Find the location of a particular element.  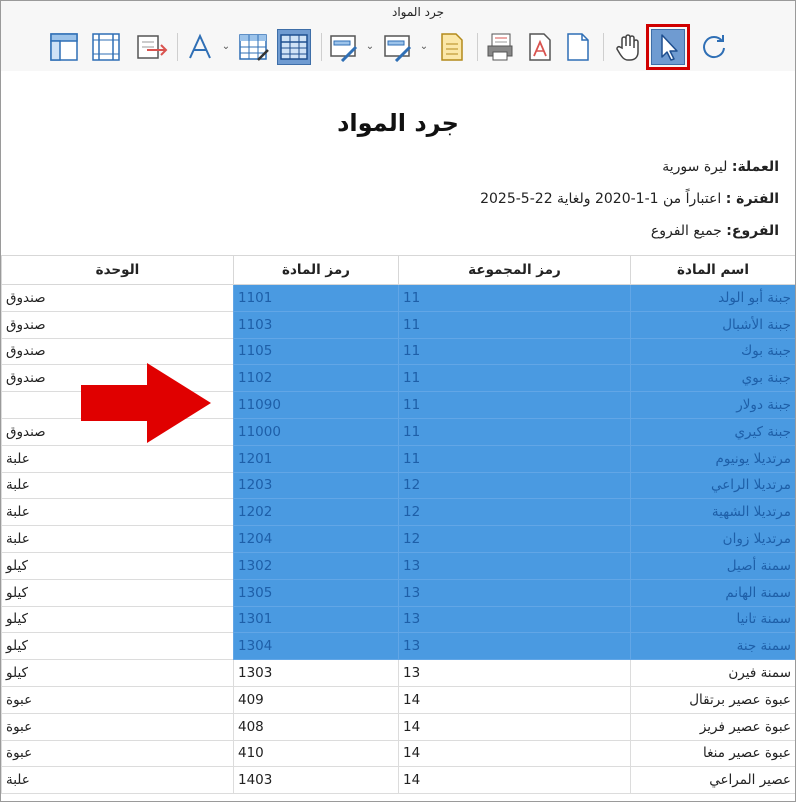

cell-name: سمنة الهانم is located at coordinates (712, 592).